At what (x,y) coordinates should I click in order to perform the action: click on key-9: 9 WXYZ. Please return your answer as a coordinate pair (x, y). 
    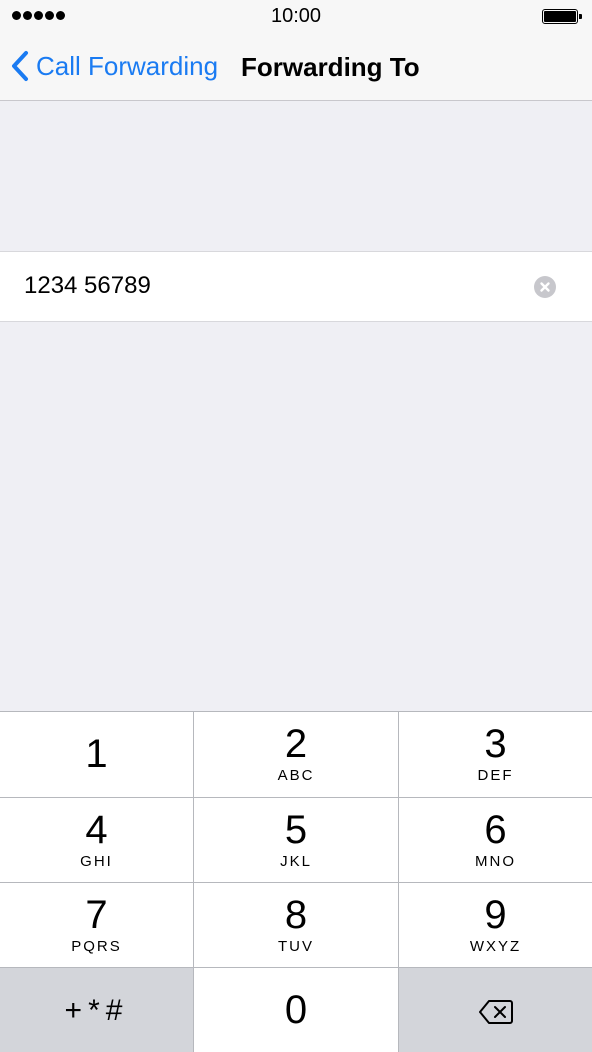
    Looking at the image, I should click on (495, 925).